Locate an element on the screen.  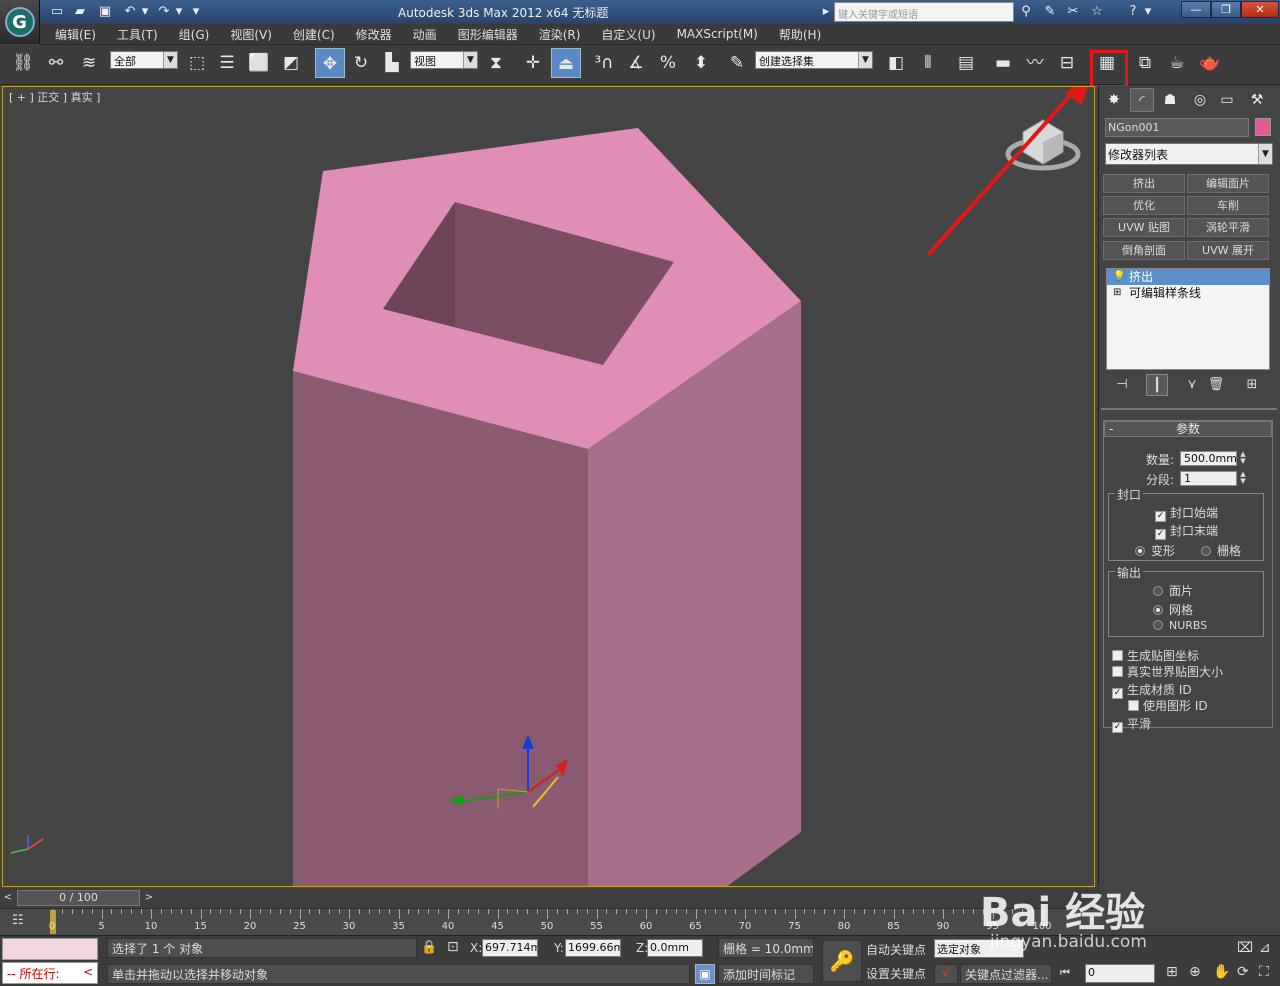
time-slider: < 0 / 100 > is located at coordinates (550, 898).